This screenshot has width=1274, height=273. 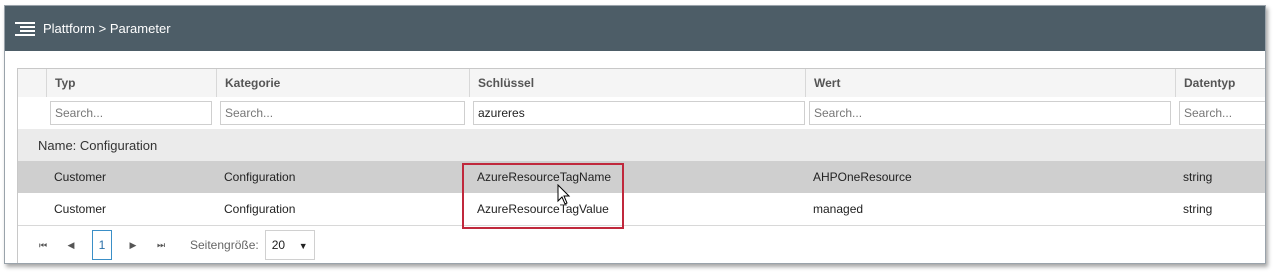 I want to click on mouse-cursor-icon, so click(x=564, y=194).